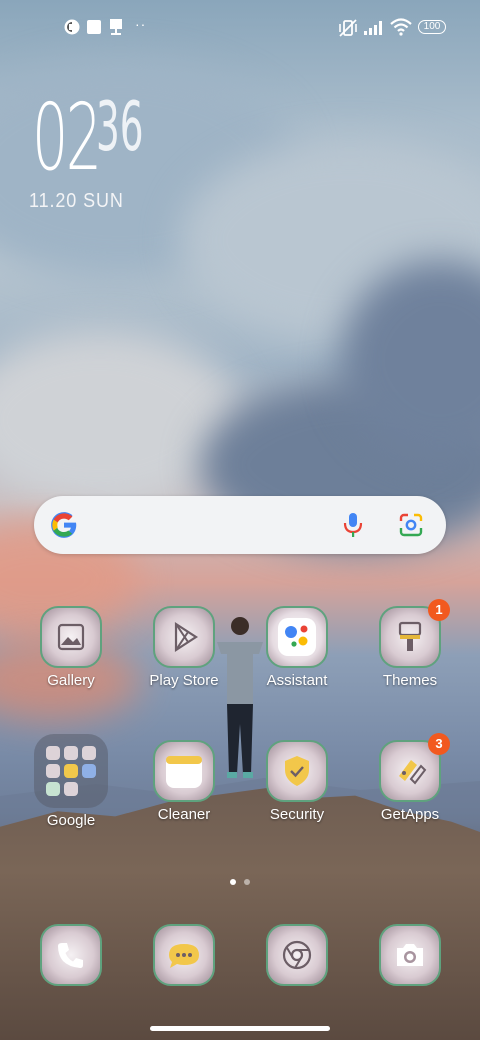 The height and width of the screenshot is (1040, 480). I want to click on dock-phone, so click(71, 955).